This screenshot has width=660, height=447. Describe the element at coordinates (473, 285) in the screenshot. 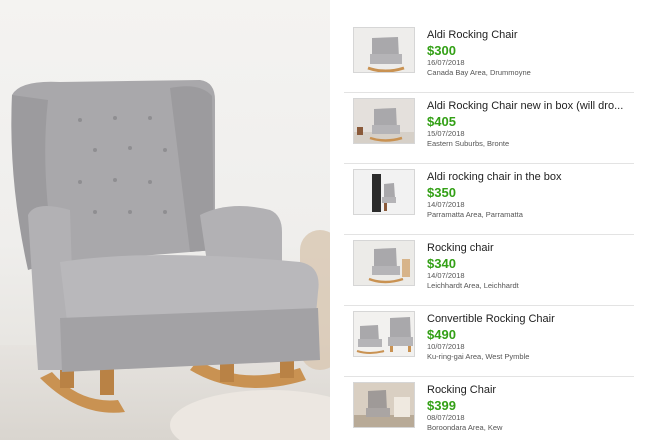

I see `listing-location: Leichhardt Area, Leichhardt` at that location.